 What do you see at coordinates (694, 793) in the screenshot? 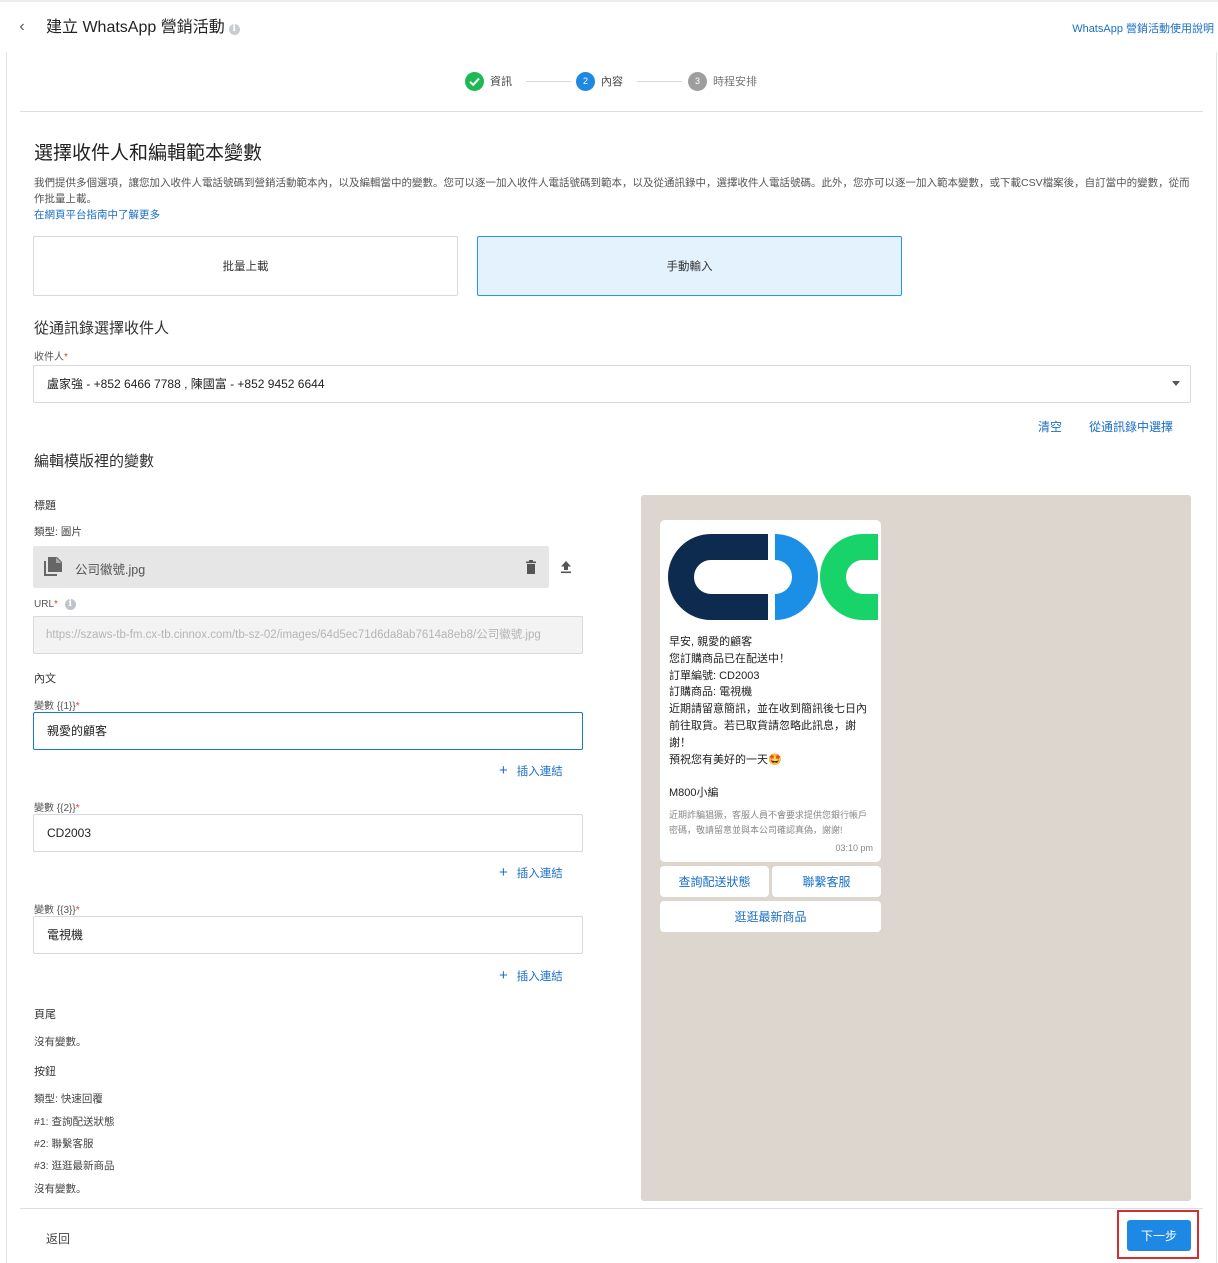
I see `message-signature: M800小編` at bounding box center [694, 793].